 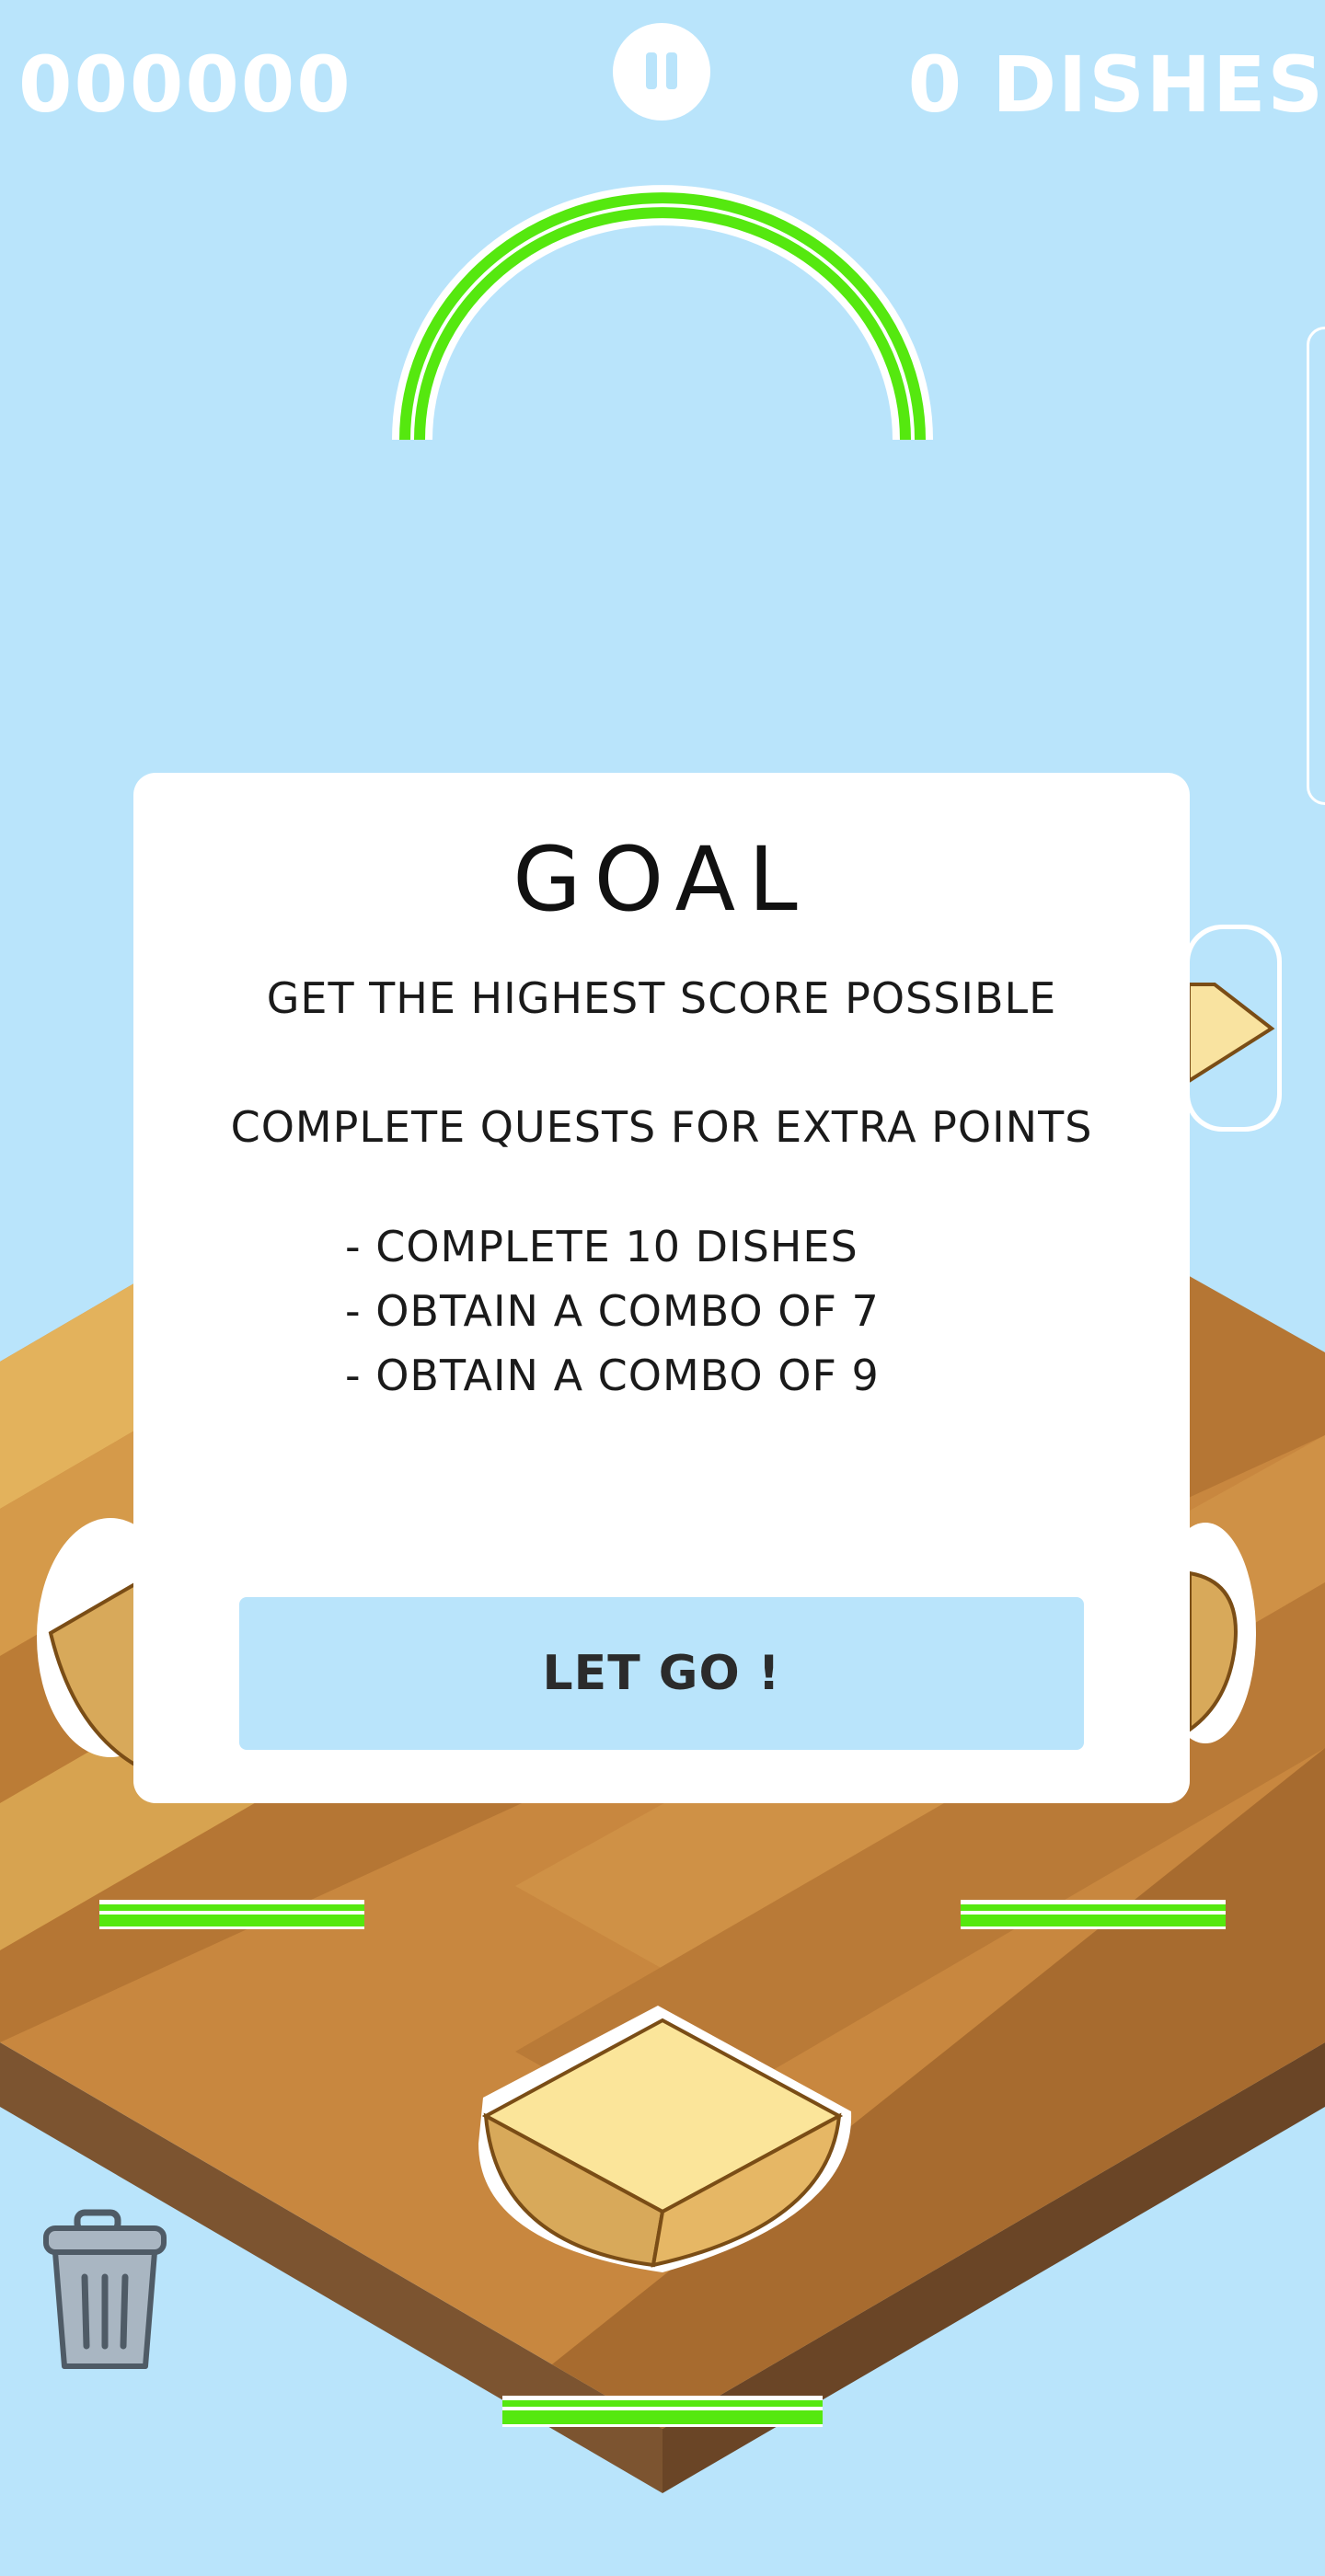 I want to click on side-panel-edge, so click(x=1316, y=566).